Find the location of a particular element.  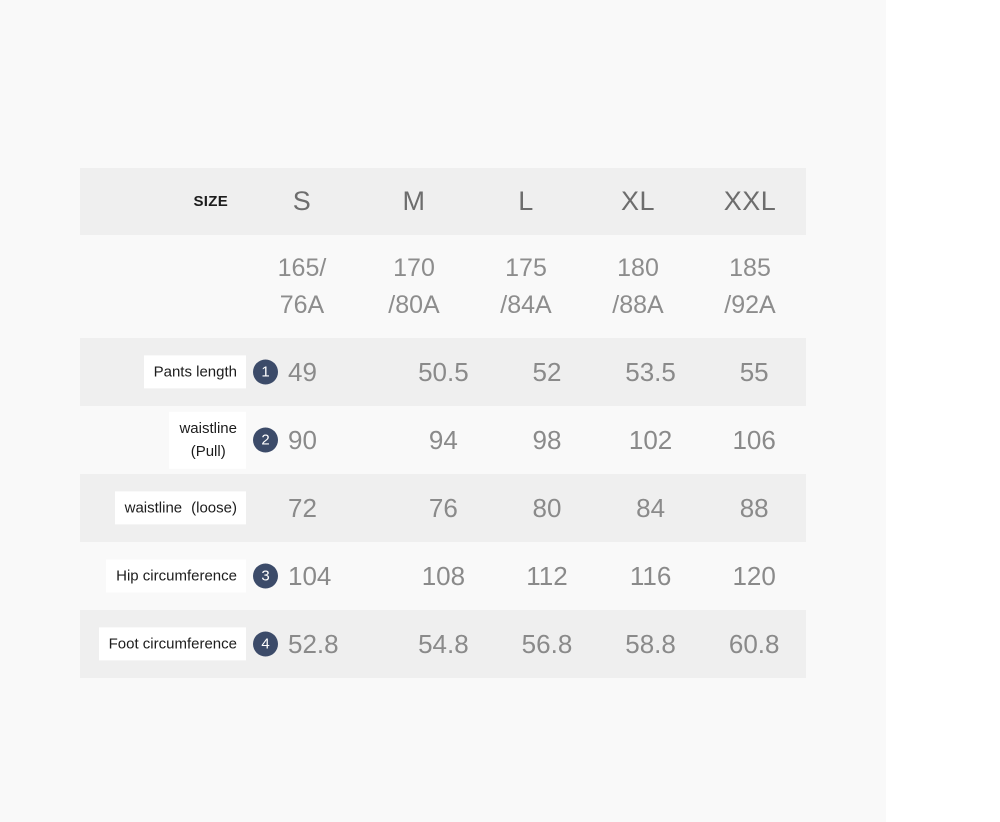

row-label-waistline-loose: waistline (loose) is located at coordinates (180, 508).